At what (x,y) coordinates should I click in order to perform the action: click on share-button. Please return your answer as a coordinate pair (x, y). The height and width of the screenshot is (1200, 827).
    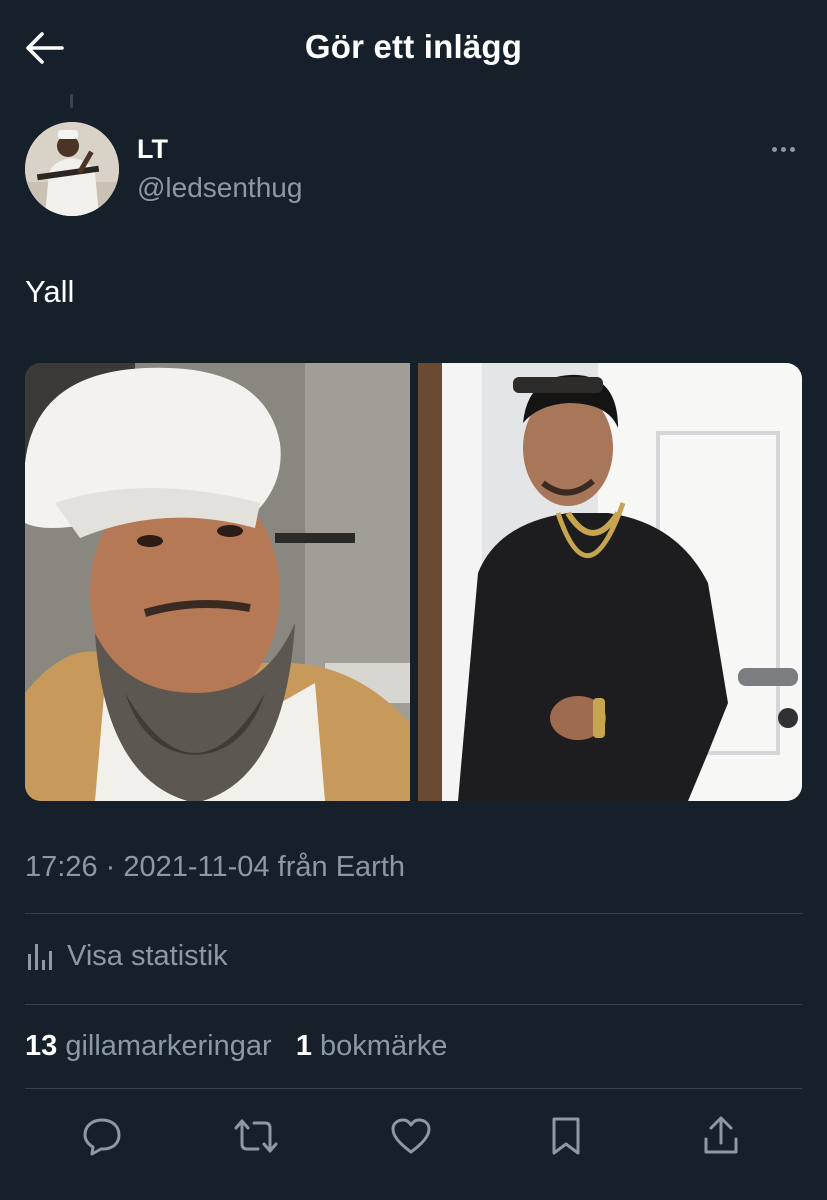
    Looking at the image, I should click on (721, 1136).